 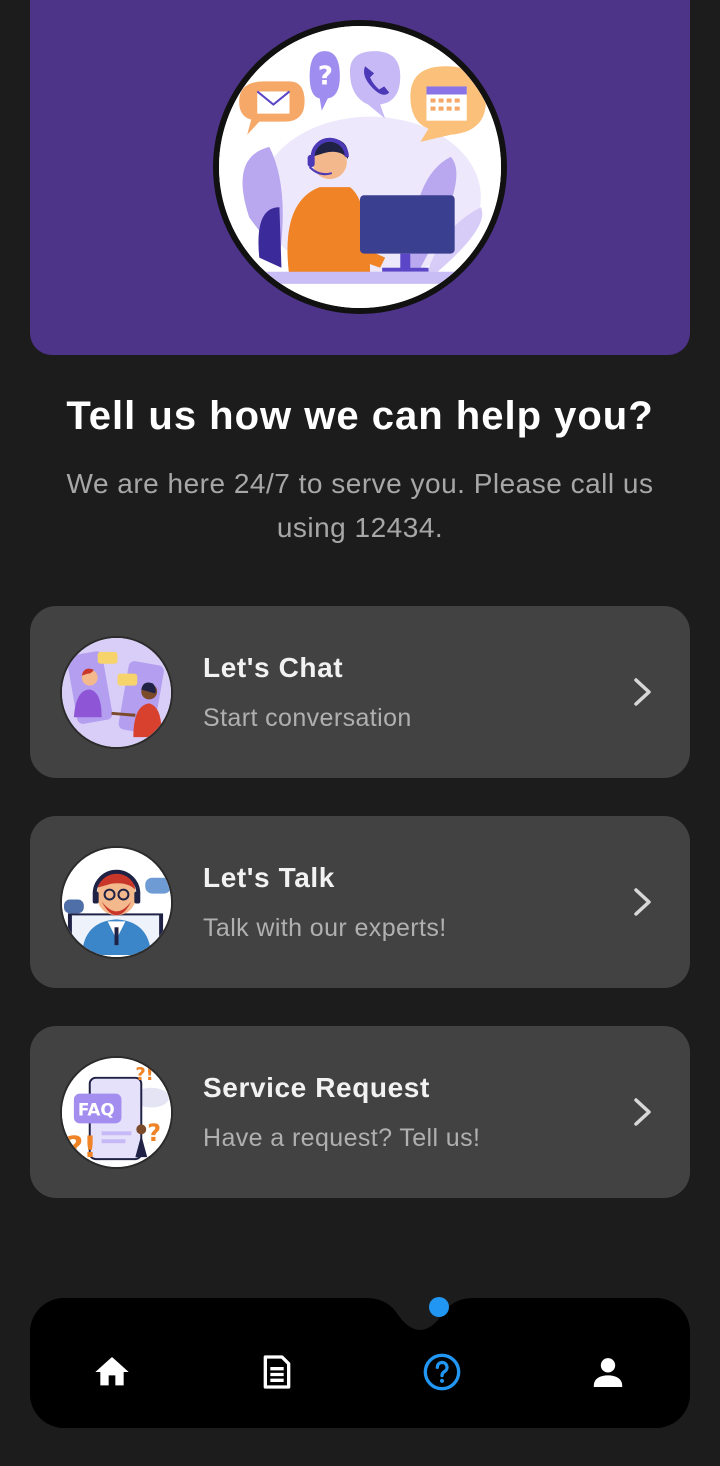 I want to click on card-title: Service Request, so click(x=316, y=1087).